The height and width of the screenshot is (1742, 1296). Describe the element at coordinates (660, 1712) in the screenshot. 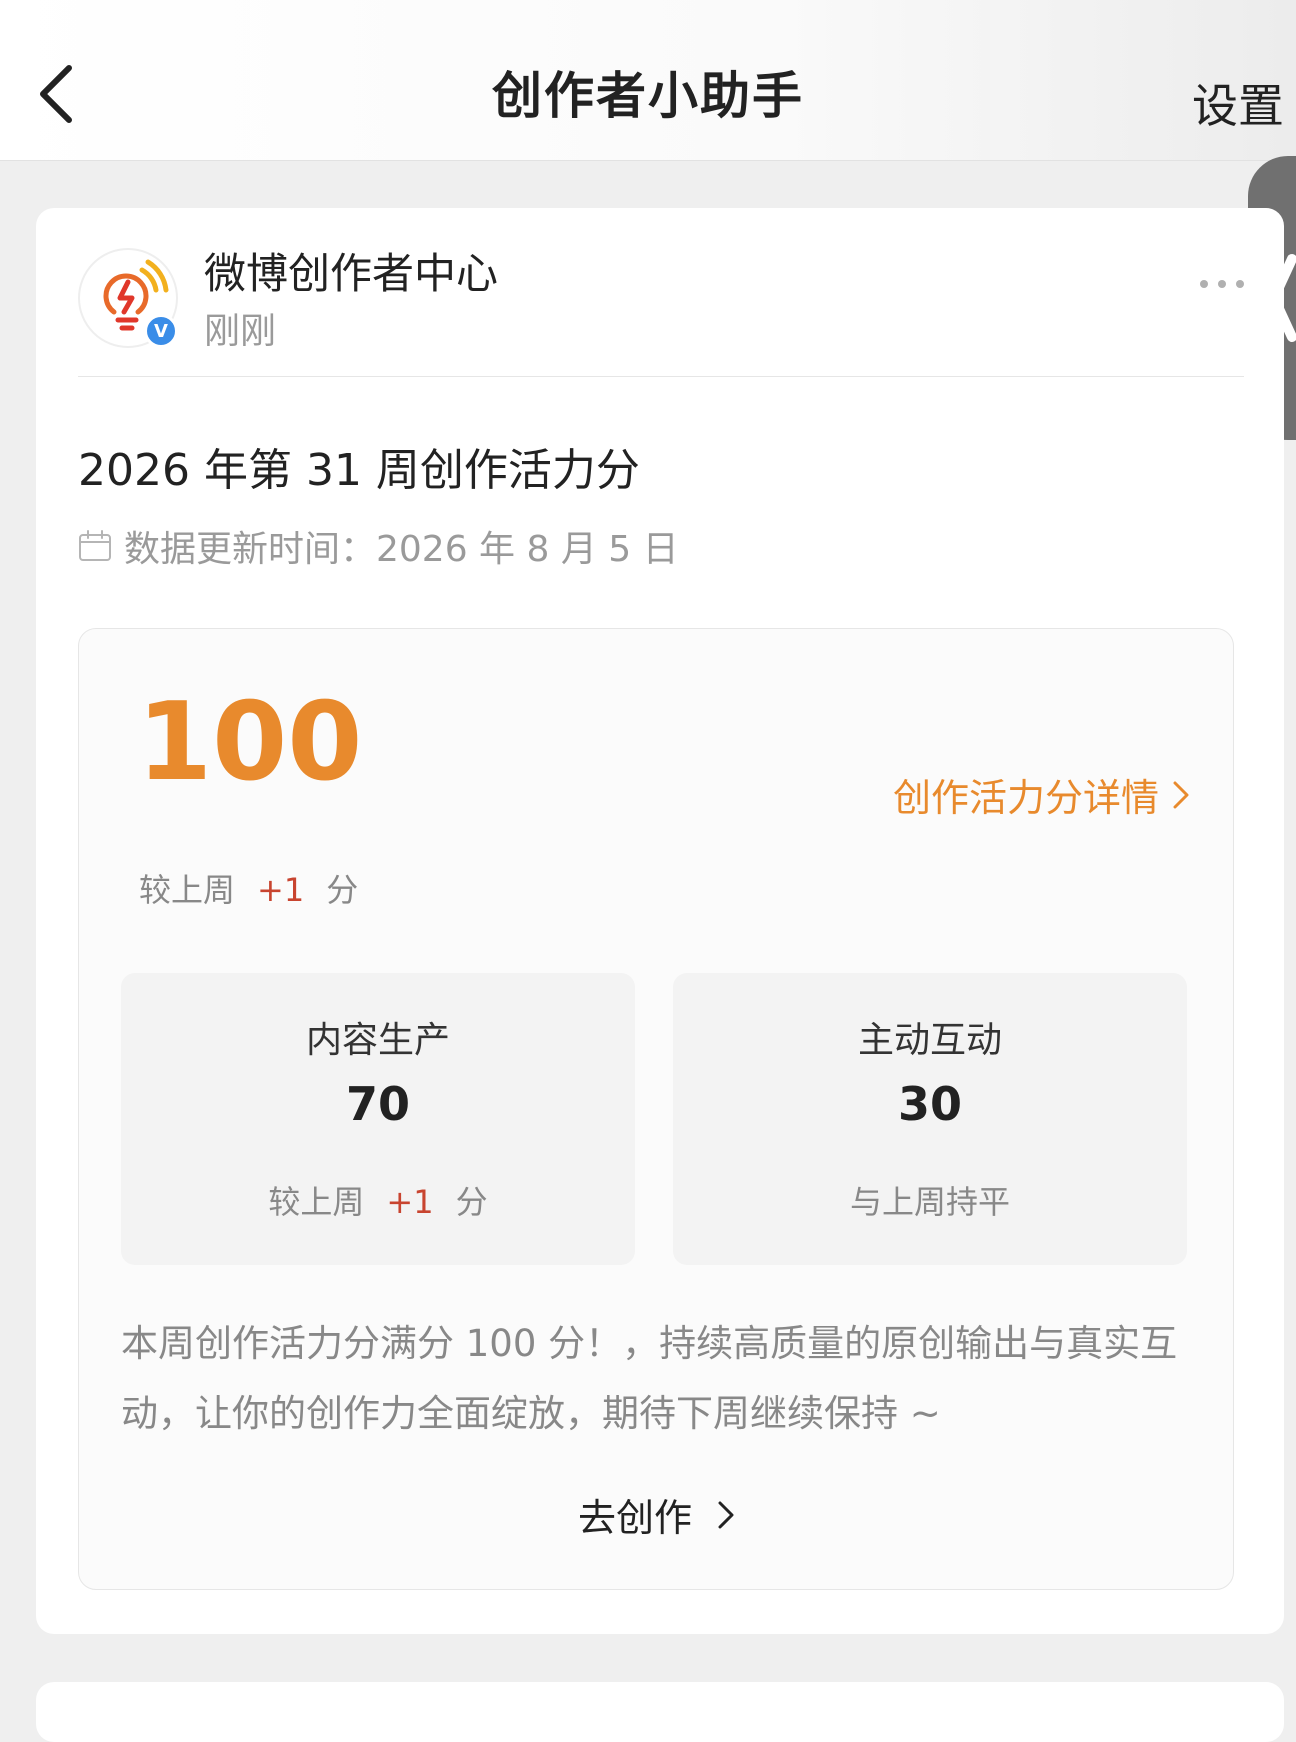

I see `next-card` at that location.